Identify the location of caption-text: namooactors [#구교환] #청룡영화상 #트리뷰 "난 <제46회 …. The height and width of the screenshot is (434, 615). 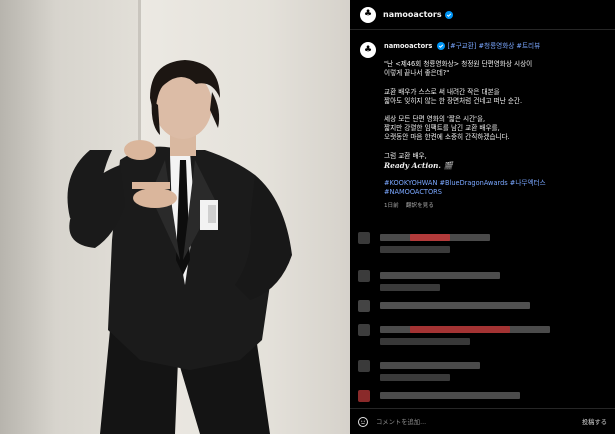
(494, 119).